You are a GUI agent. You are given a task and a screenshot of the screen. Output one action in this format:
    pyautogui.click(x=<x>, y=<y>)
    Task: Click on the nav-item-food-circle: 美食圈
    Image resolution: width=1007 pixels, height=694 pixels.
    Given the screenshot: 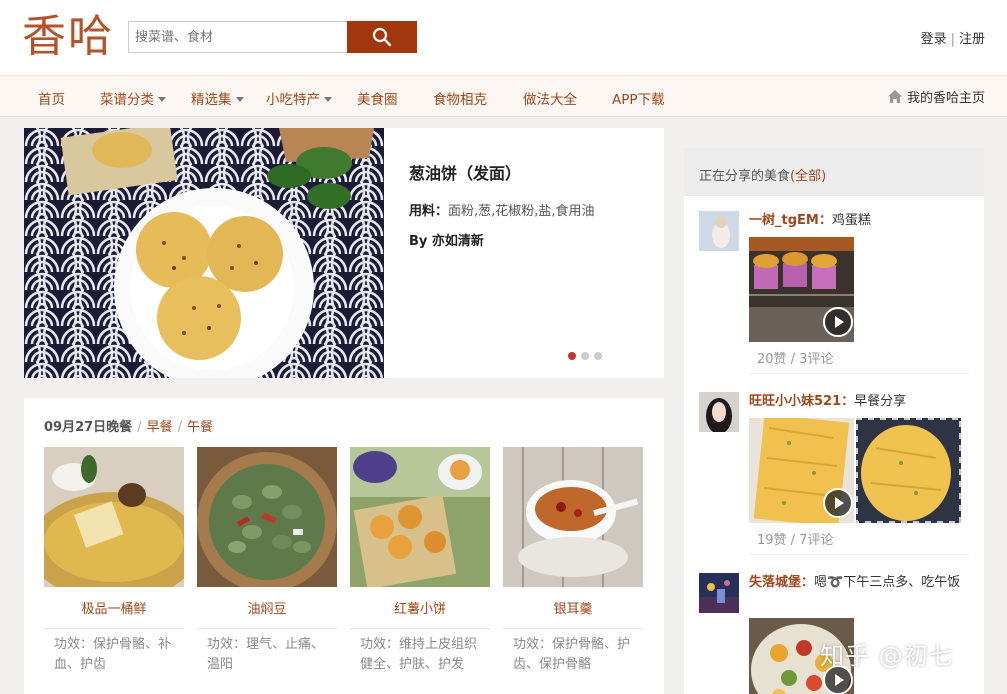 What is the action you would take?
    pyautogui.click(x=377, y=98)
    